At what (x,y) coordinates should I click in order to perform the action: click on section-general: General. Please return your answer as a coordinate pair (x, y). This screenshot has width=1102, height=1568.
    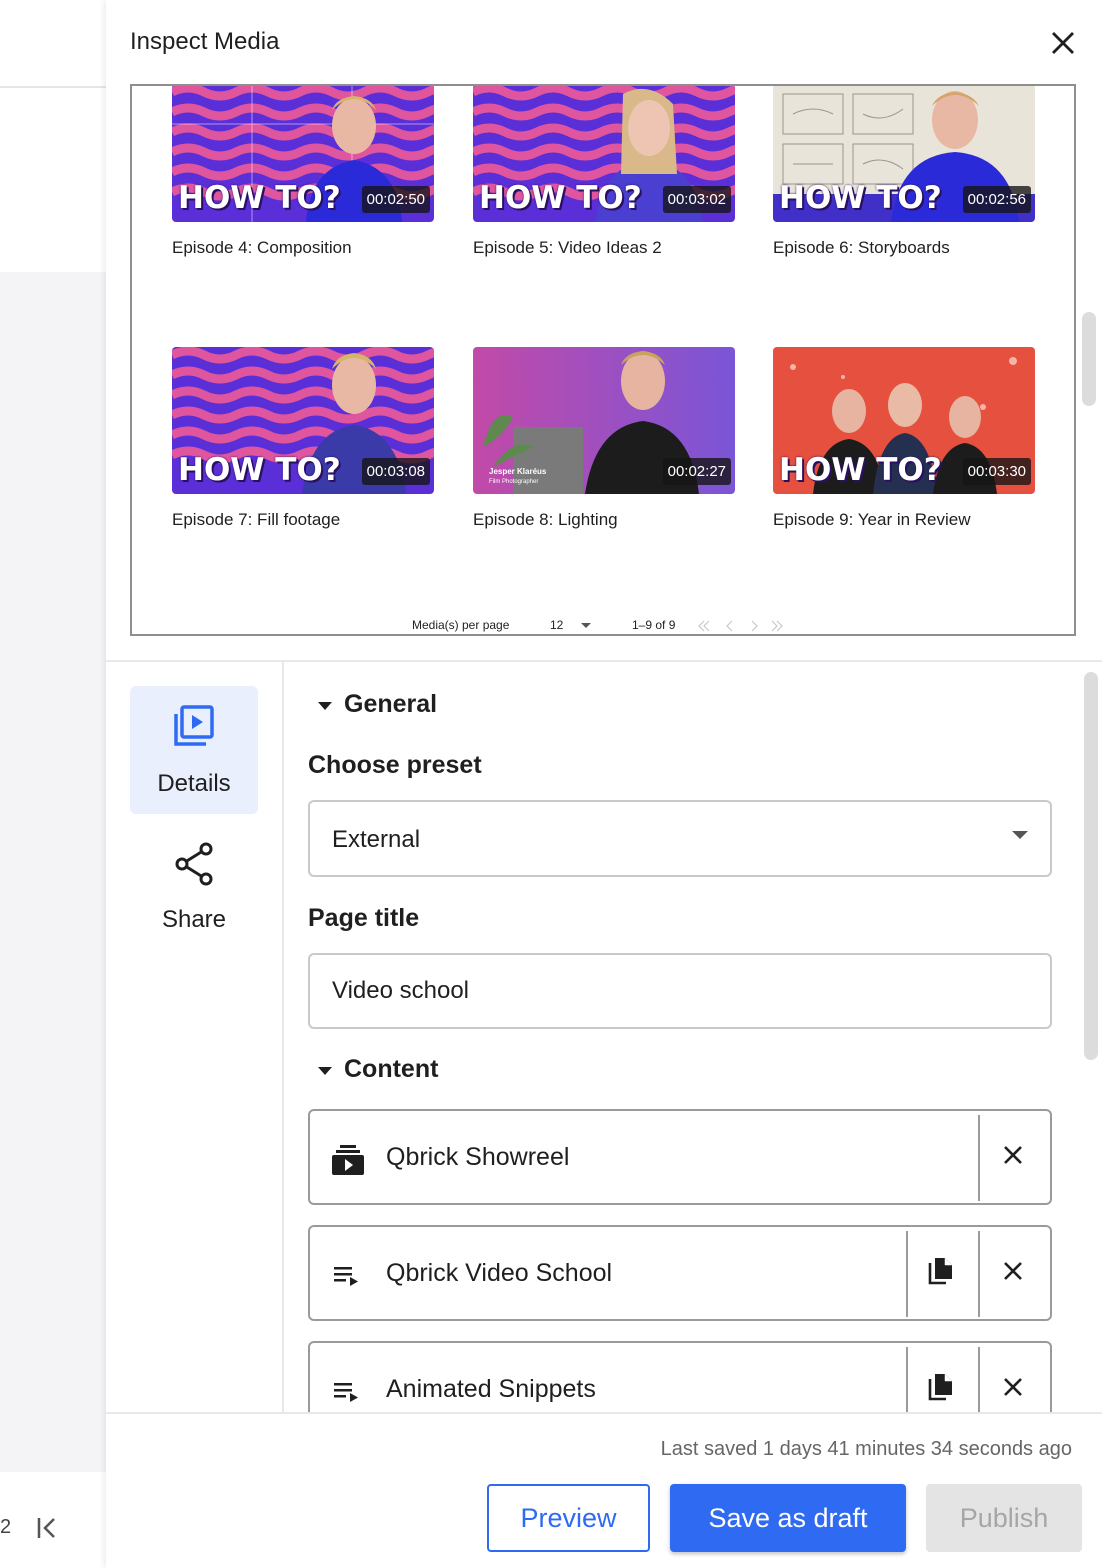
    Looking at the image, I should click on (390, 704).